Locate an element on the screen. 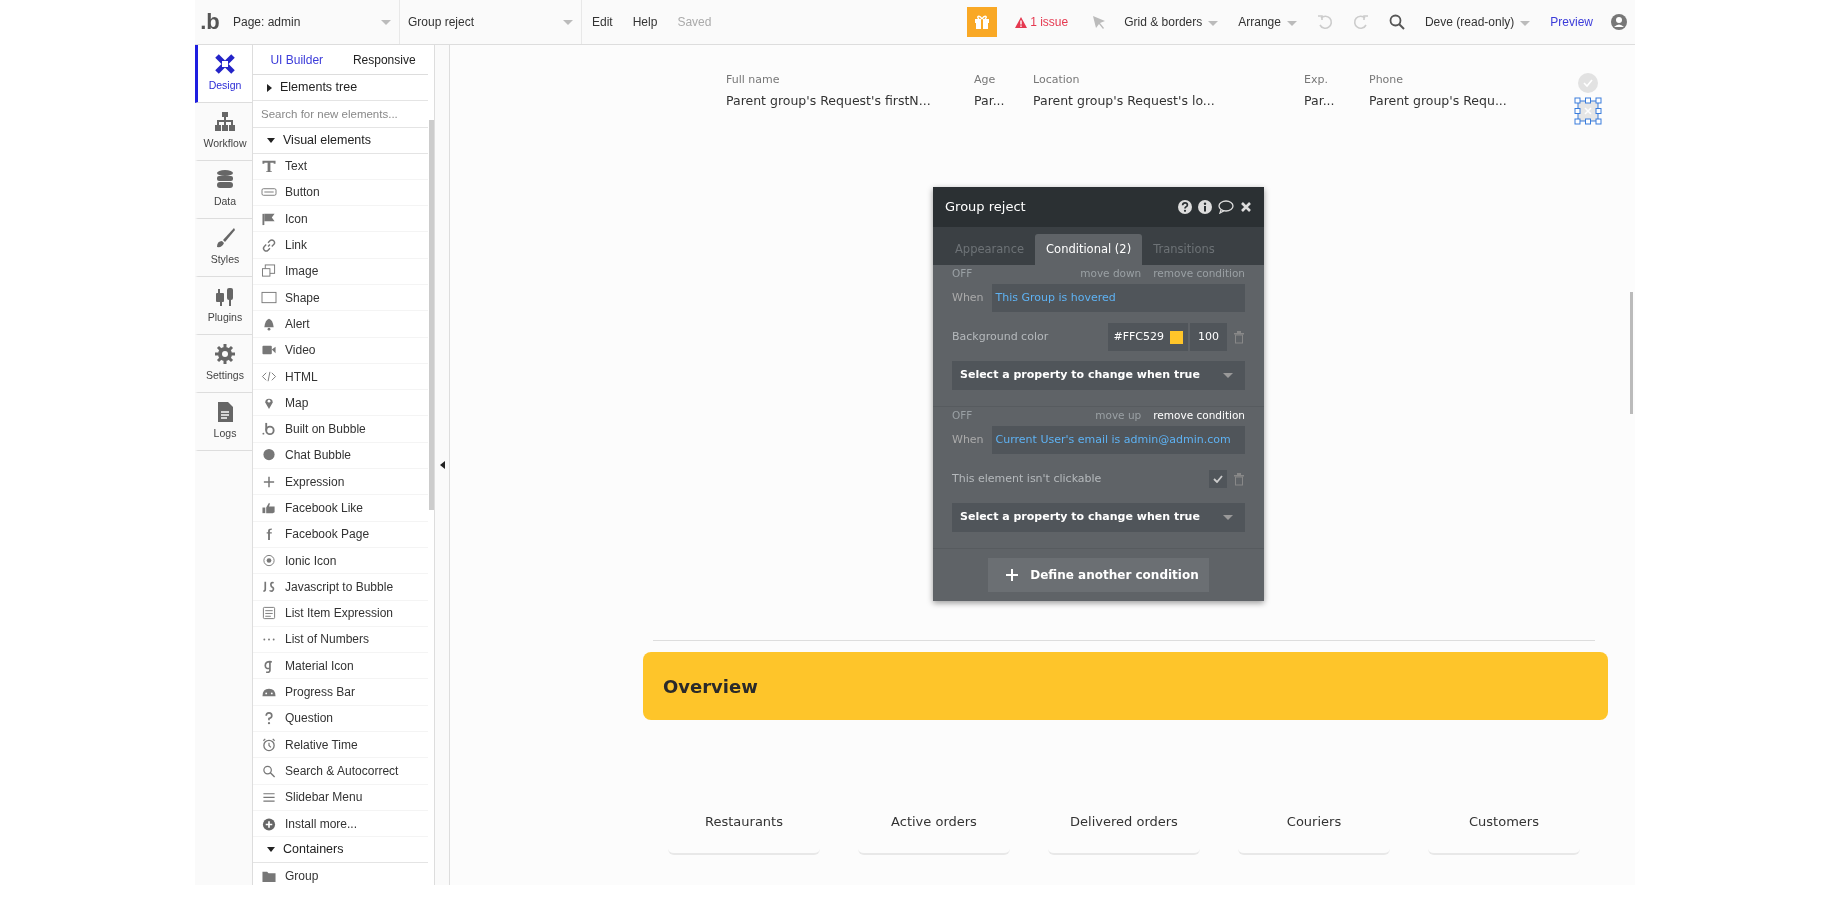  column-label: Exp. is located at coordinates (1316, 80).